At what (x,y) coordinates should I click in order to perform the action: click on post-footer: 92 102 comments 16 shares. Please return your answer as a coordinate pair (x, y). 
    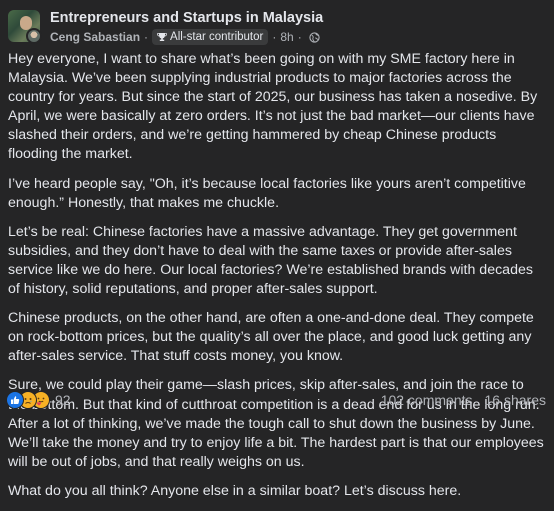
    Looking at the image, I should click on (276, 400).